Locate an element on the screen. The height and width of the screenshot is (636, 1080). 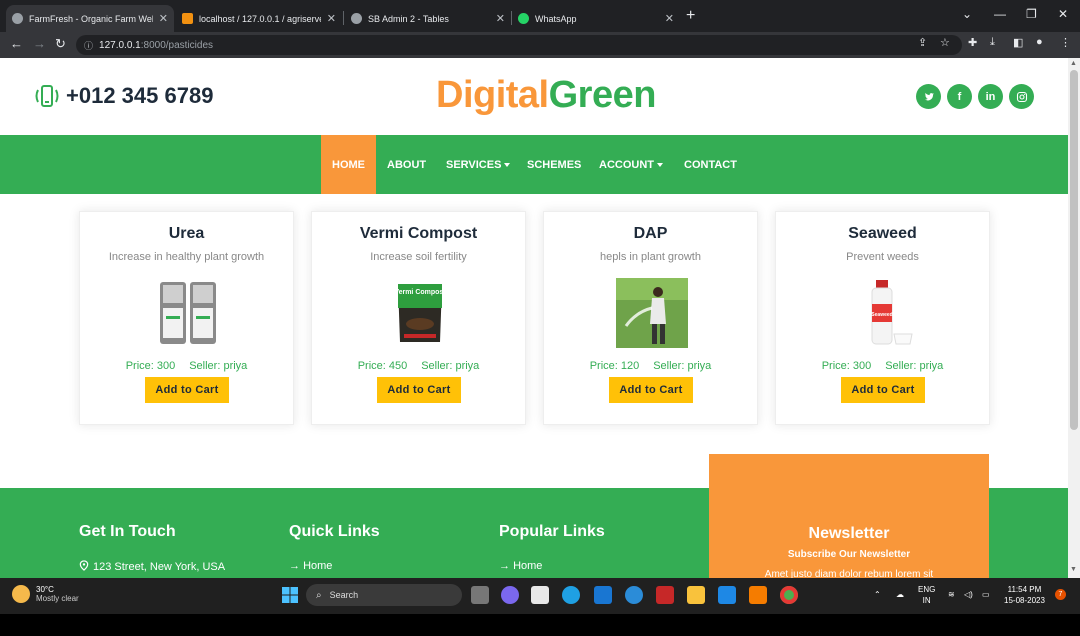
globe-icon is located at coordinates (17, 18).